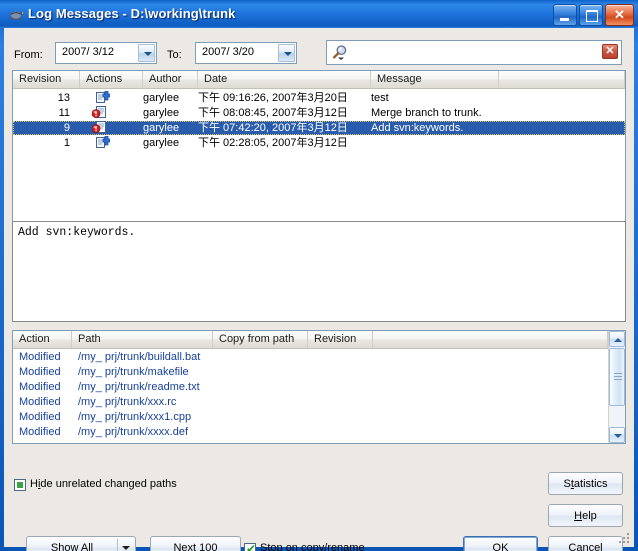 This screenshot has width=638, height=551. I want to click on from-date-dropdown-icon, so click(146, 53).